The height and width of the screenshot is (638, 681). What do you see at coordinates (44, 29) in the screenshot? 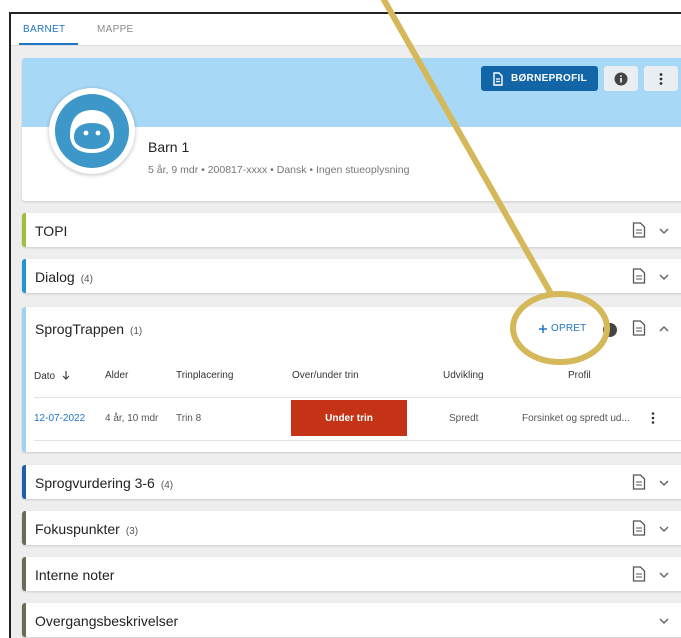
I see `tab-barnet: BARNET` at bounding box center [44, 29].